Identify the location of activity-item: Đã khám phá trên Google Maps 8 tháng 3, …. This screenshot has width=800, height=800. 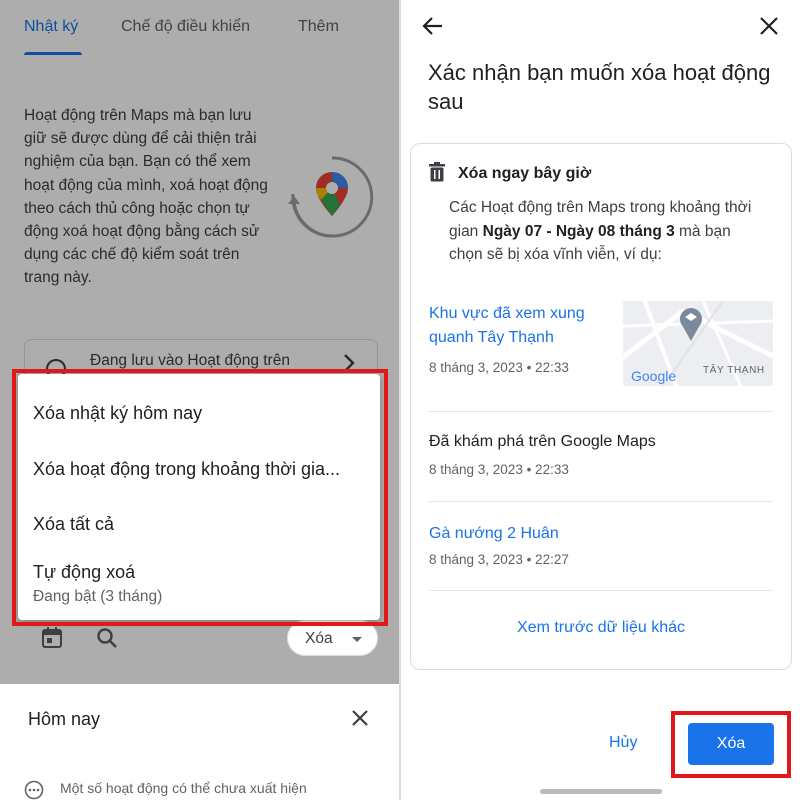
(601, 455).